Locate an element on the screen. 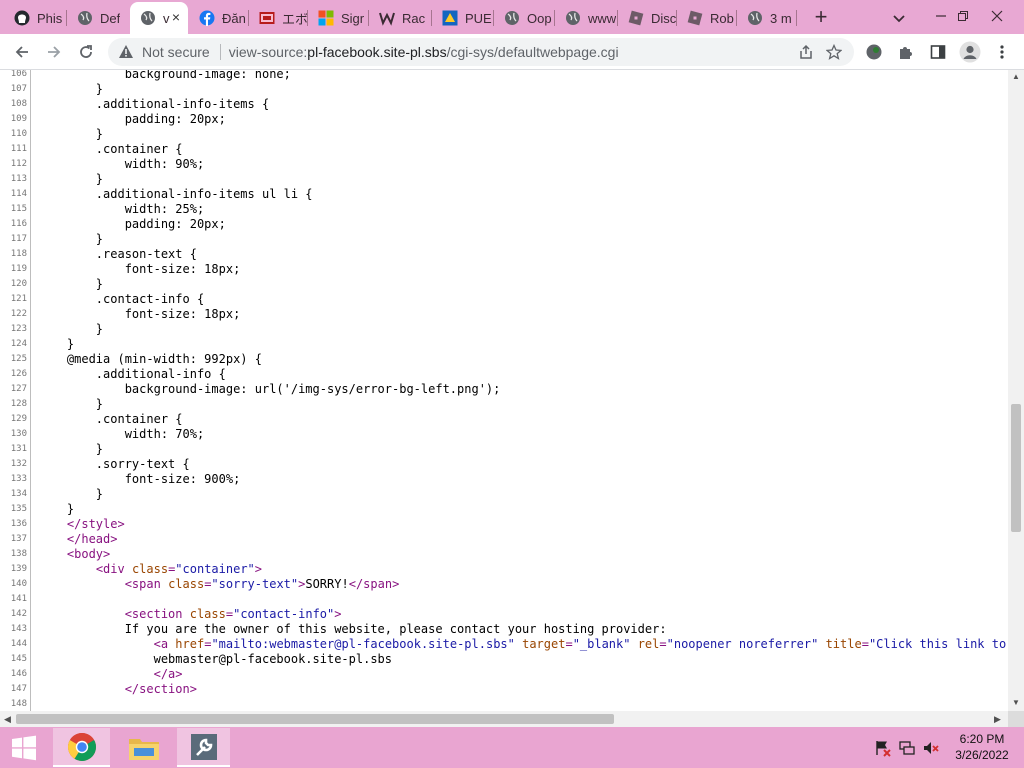 The image size is (1024, 768). security-label: Not secure is located at coordinates (176, 52).